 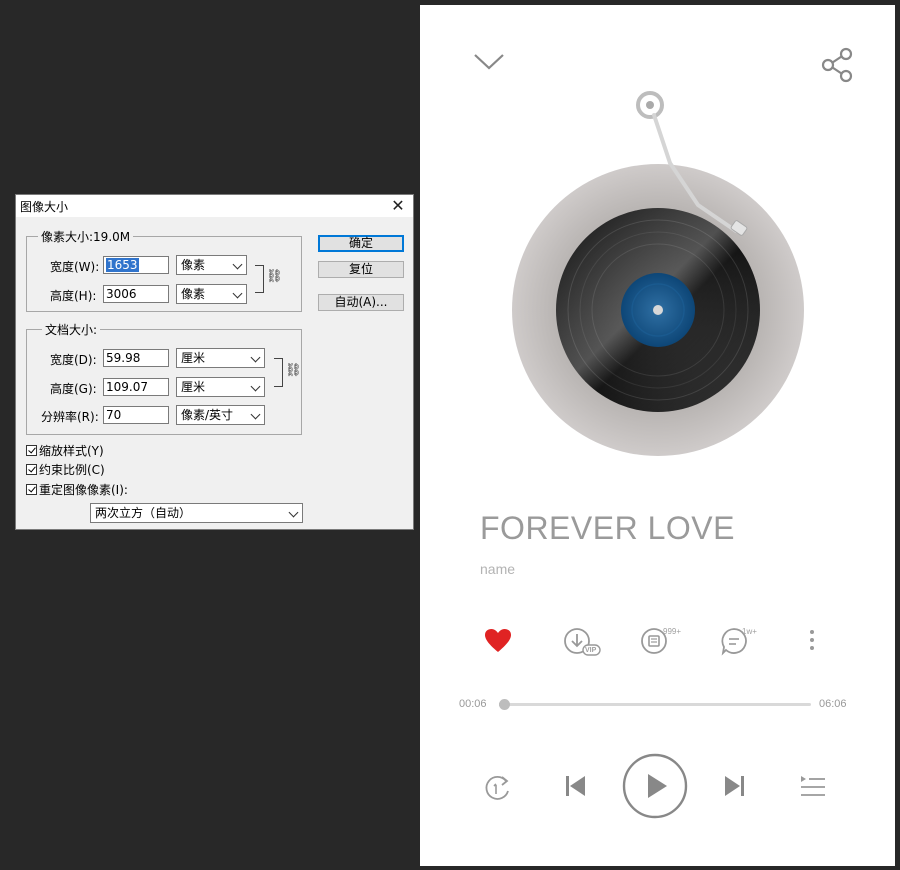 What do you see at coordinates (813, 787) in the screenshot?
I see `playlist-icon` at bounding box center [813, 787].